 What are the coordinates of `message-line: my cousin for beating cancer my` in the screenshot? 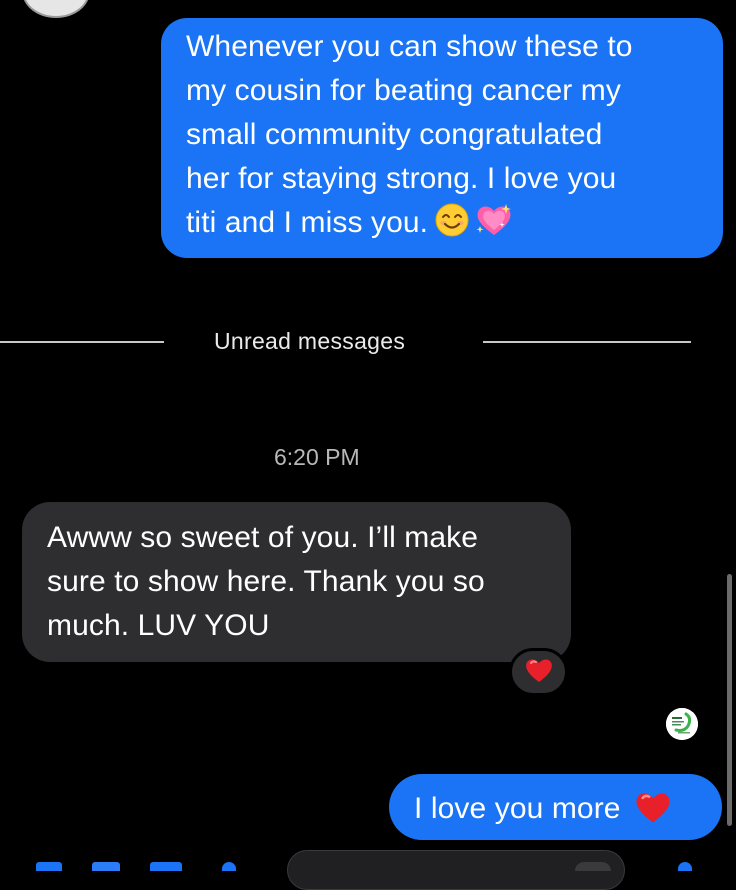 It's located at (403, 90).